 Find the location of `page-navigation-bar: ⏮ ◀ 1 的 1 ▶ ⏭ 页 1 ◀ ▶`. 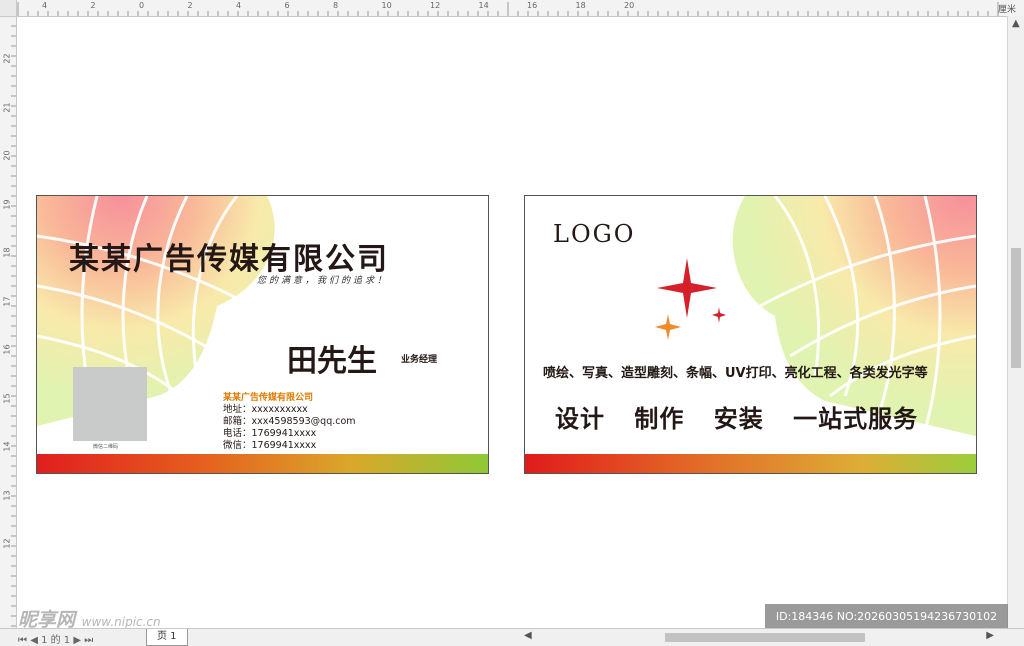

page-navigation-bar: ⏮ ◀ 1 的 1 ▶ ⏭ 页 1 ◀ ▶ is located at coordinates (512, 637).